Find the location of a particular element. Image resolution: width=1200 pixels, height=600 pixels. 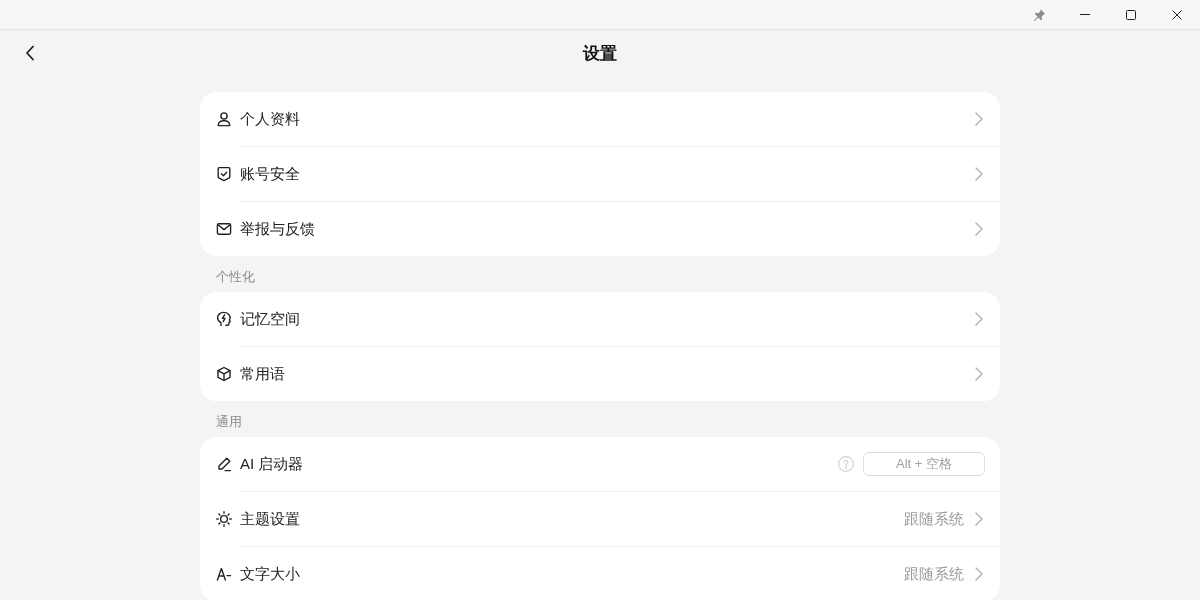

setting-label: 举报与反馈 is located at coordinates (277, 229).